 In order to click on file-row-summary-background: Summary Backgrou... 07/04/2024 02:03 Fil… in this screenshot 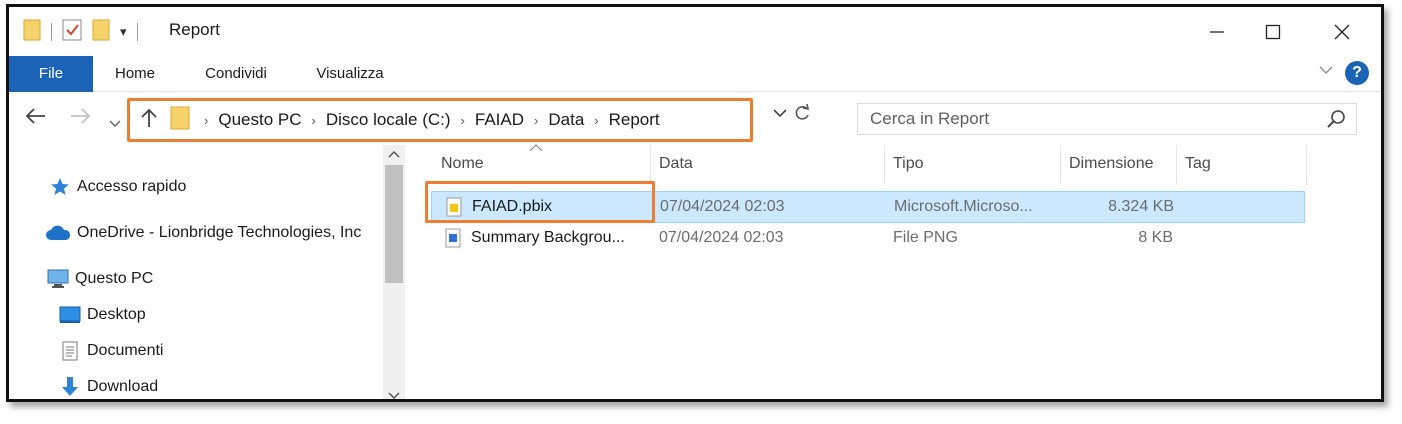, I will do `click(868, 239)`.